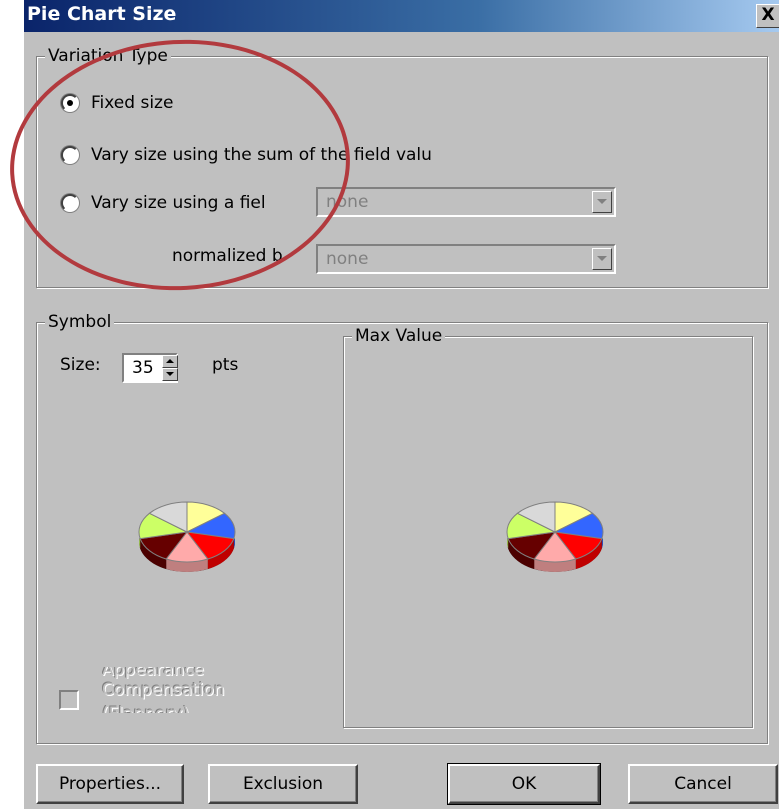 Image resolution: width=779 pixels, height=809 pixels. I want to click on appearance-label-line1: Appearance, so click(153, 673).